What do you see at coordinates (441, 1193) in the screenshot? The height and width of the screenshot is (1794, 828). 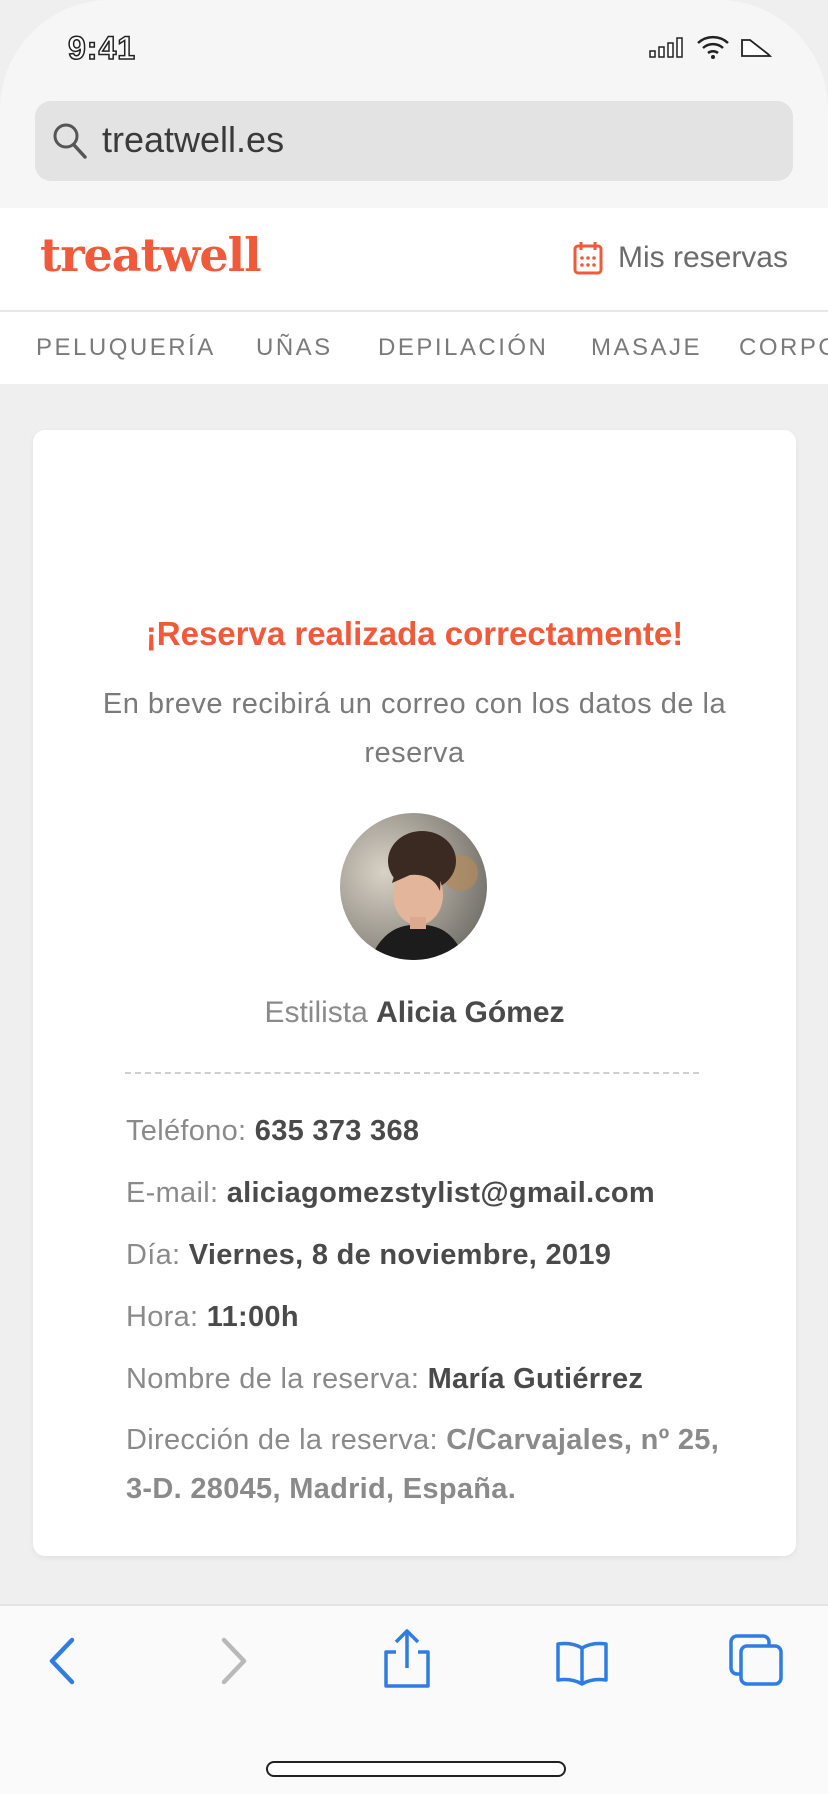 I see `email-value: aliciagomezstylist@gmail.com` at bounding box center [441, 1193].